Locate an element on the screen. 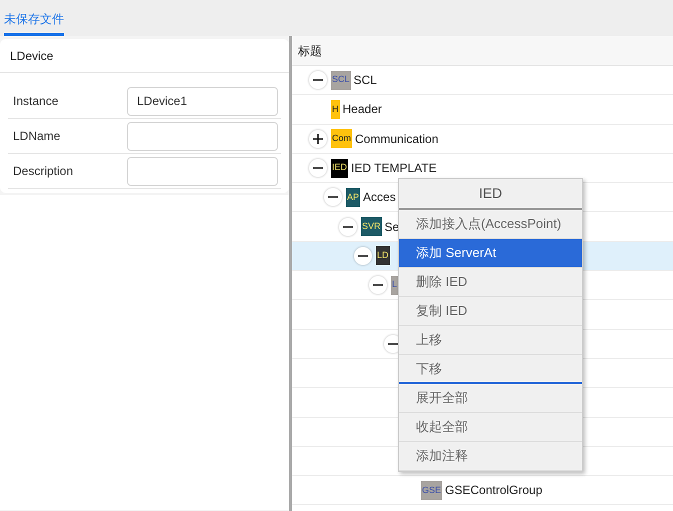  node-badge: AP is located at coordinates (353, 197).